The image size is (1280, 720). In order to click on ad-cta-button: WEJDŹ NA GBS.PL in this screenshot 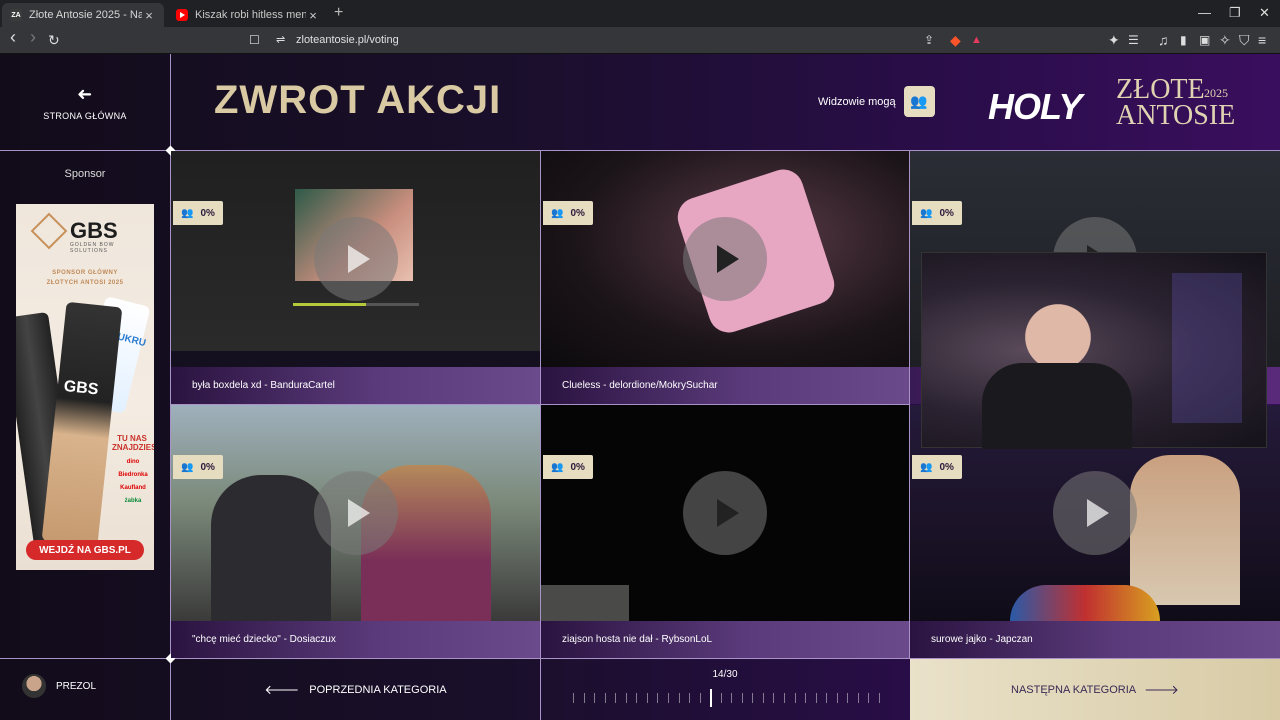, I will do `click(85, 550)`.